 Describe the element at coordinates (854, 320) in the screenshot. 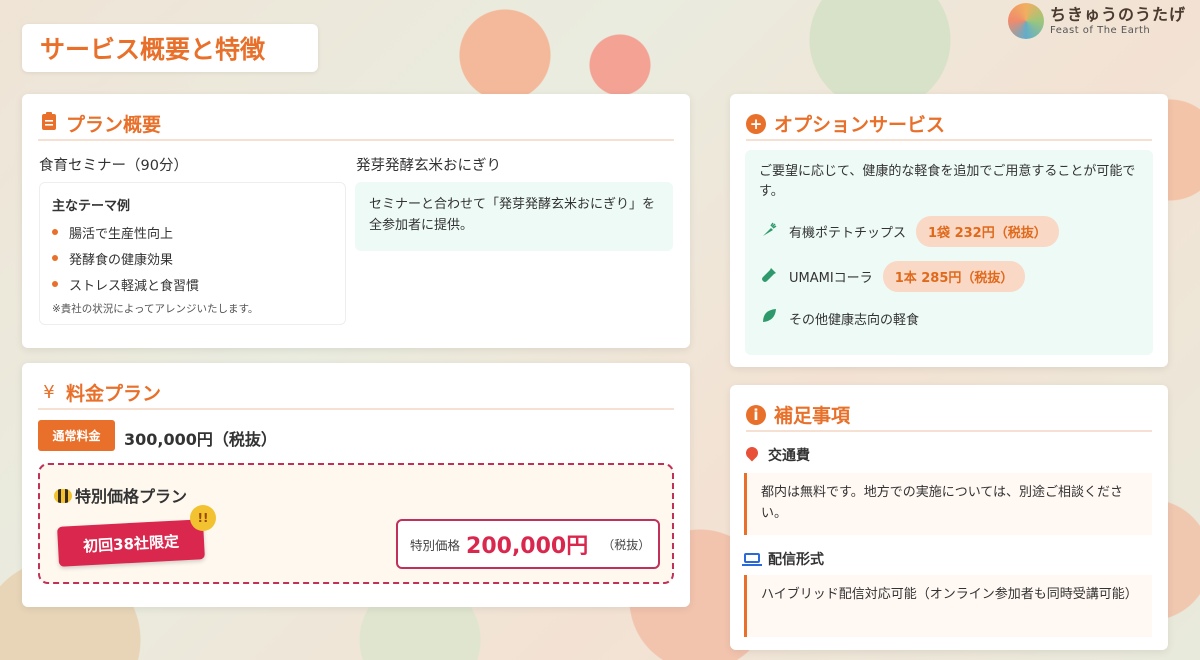

I see `option-name: その他健康志向の軽食` at that location.